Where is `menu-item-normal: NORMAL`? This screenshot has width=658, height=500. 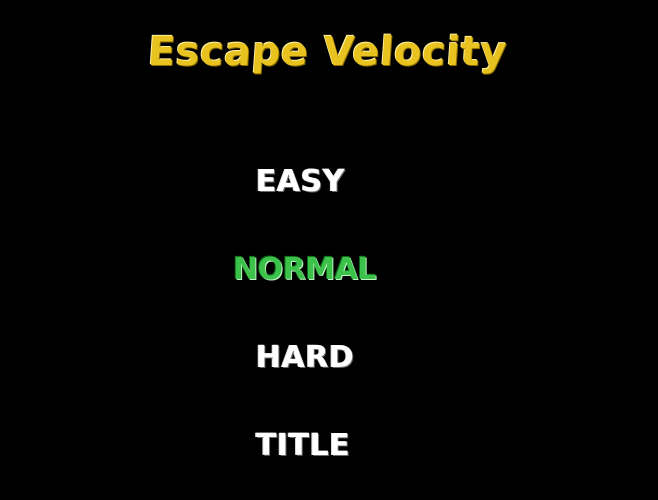 menu-item-normal: NORMAL is located at coordinates (304, 270).